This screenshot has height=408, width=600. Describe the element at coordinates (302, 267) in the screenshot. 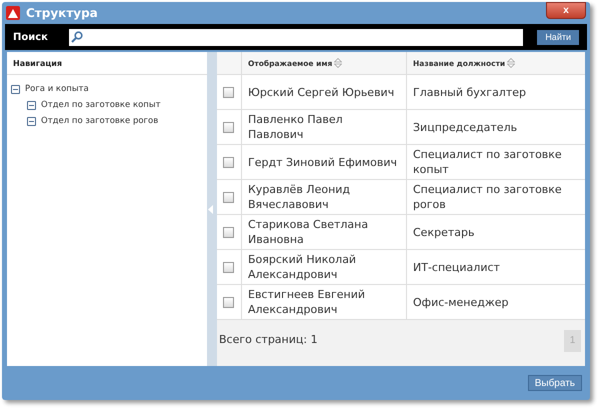

I see `table-cell: Боярский Николай Александрович` at that location.